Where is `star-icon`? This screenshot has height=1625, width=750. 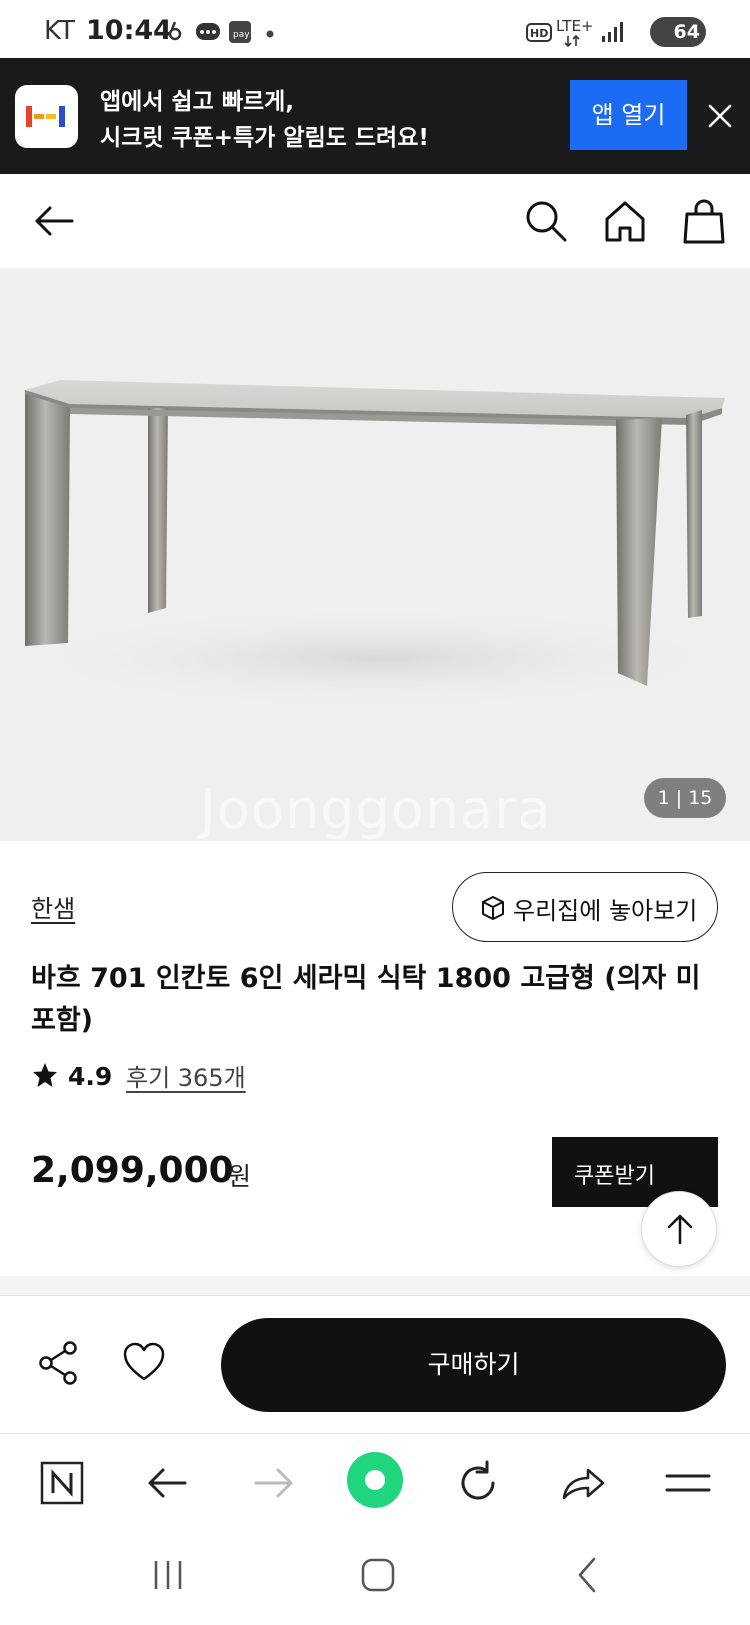
star-icon is located at coordinates (45, 1075).